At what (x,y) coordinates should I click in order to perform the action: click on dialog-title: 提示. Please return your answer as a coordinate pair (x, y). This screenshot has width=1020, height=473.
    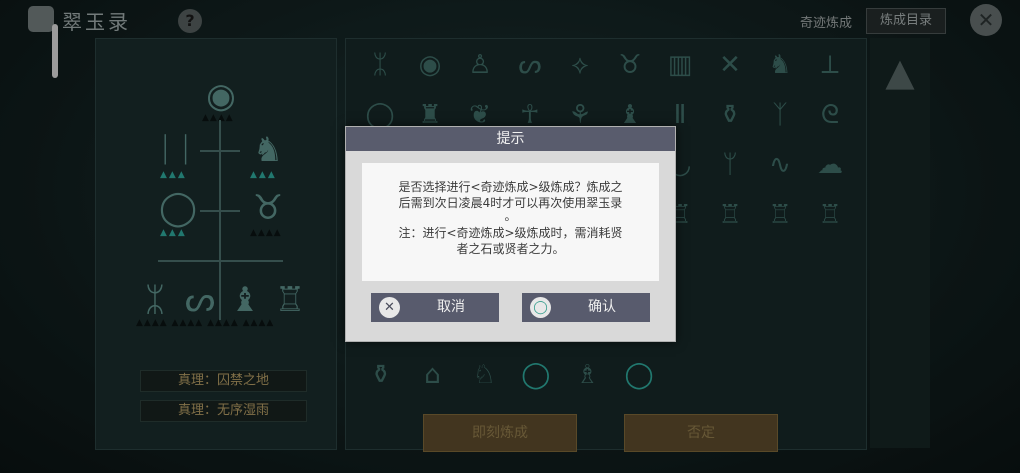
    Looking at the image, I should click on (510, 139).